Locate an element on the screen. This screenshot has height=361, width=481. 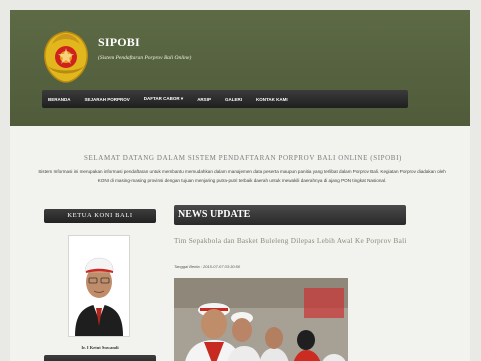
nav-item-arsip: ARSIP is located at coordinates (204, 99).